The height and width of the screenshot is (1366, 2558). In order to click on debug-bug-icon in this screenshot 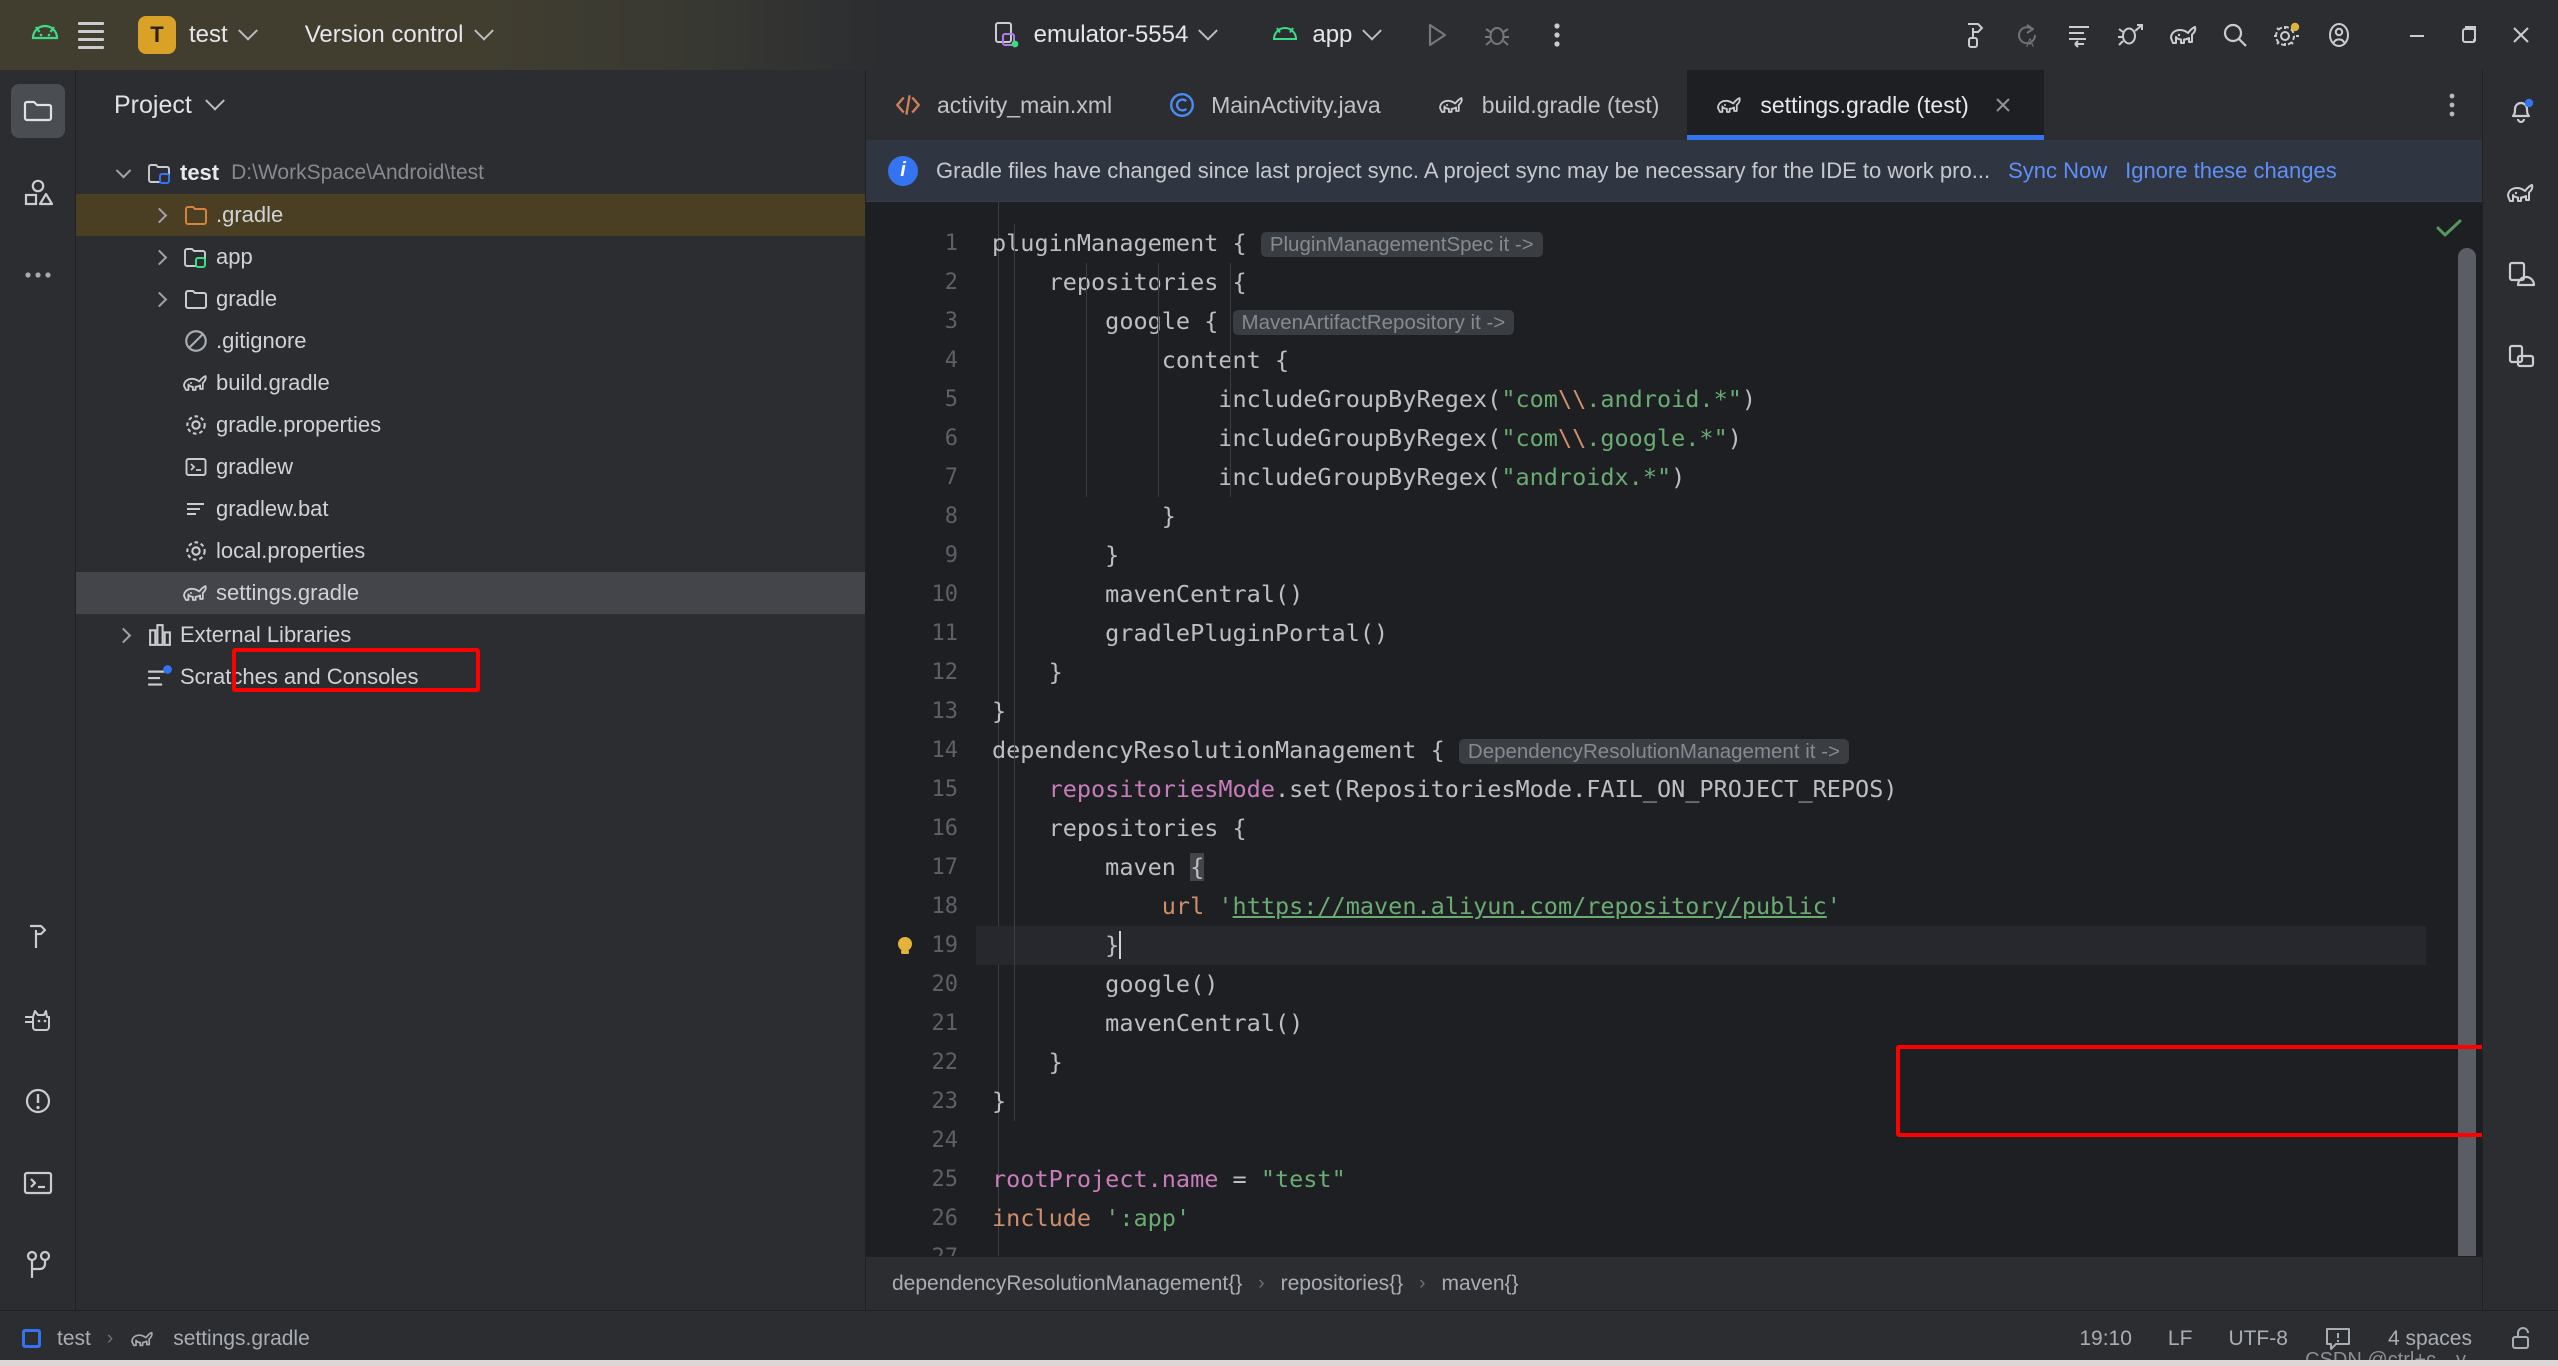, I will do `click(2131, 35)`.